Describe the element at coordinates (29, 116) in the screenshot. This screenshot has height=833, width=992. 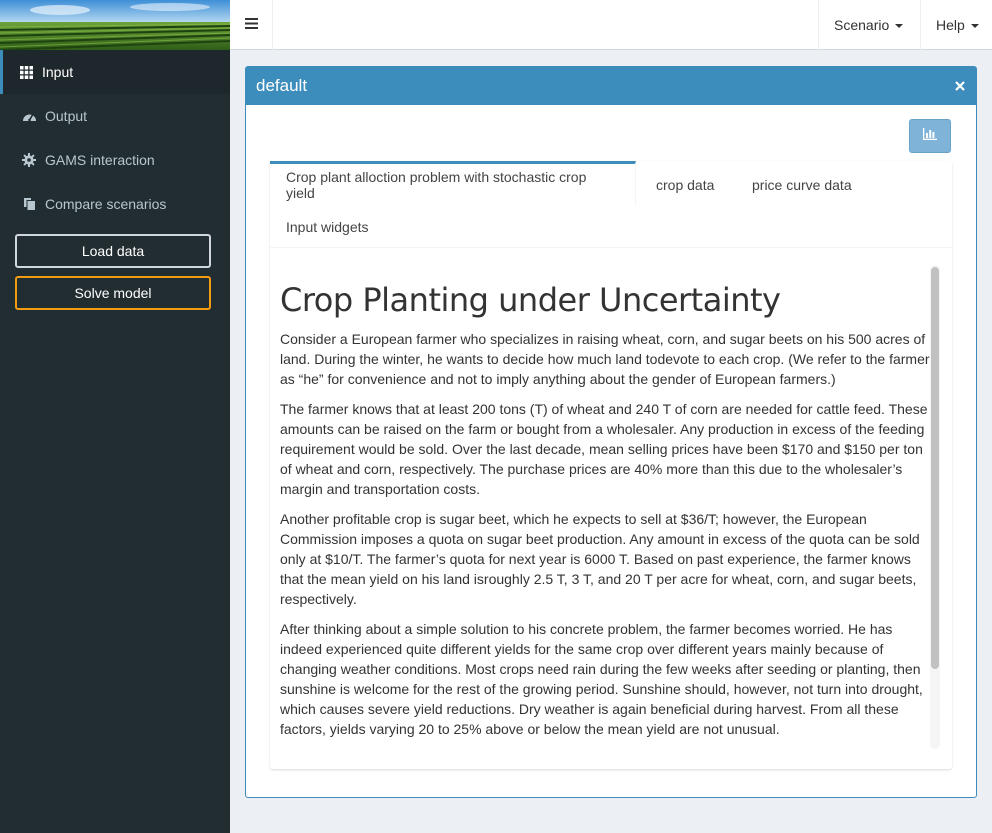
I see `dashboard-icon` at that location.